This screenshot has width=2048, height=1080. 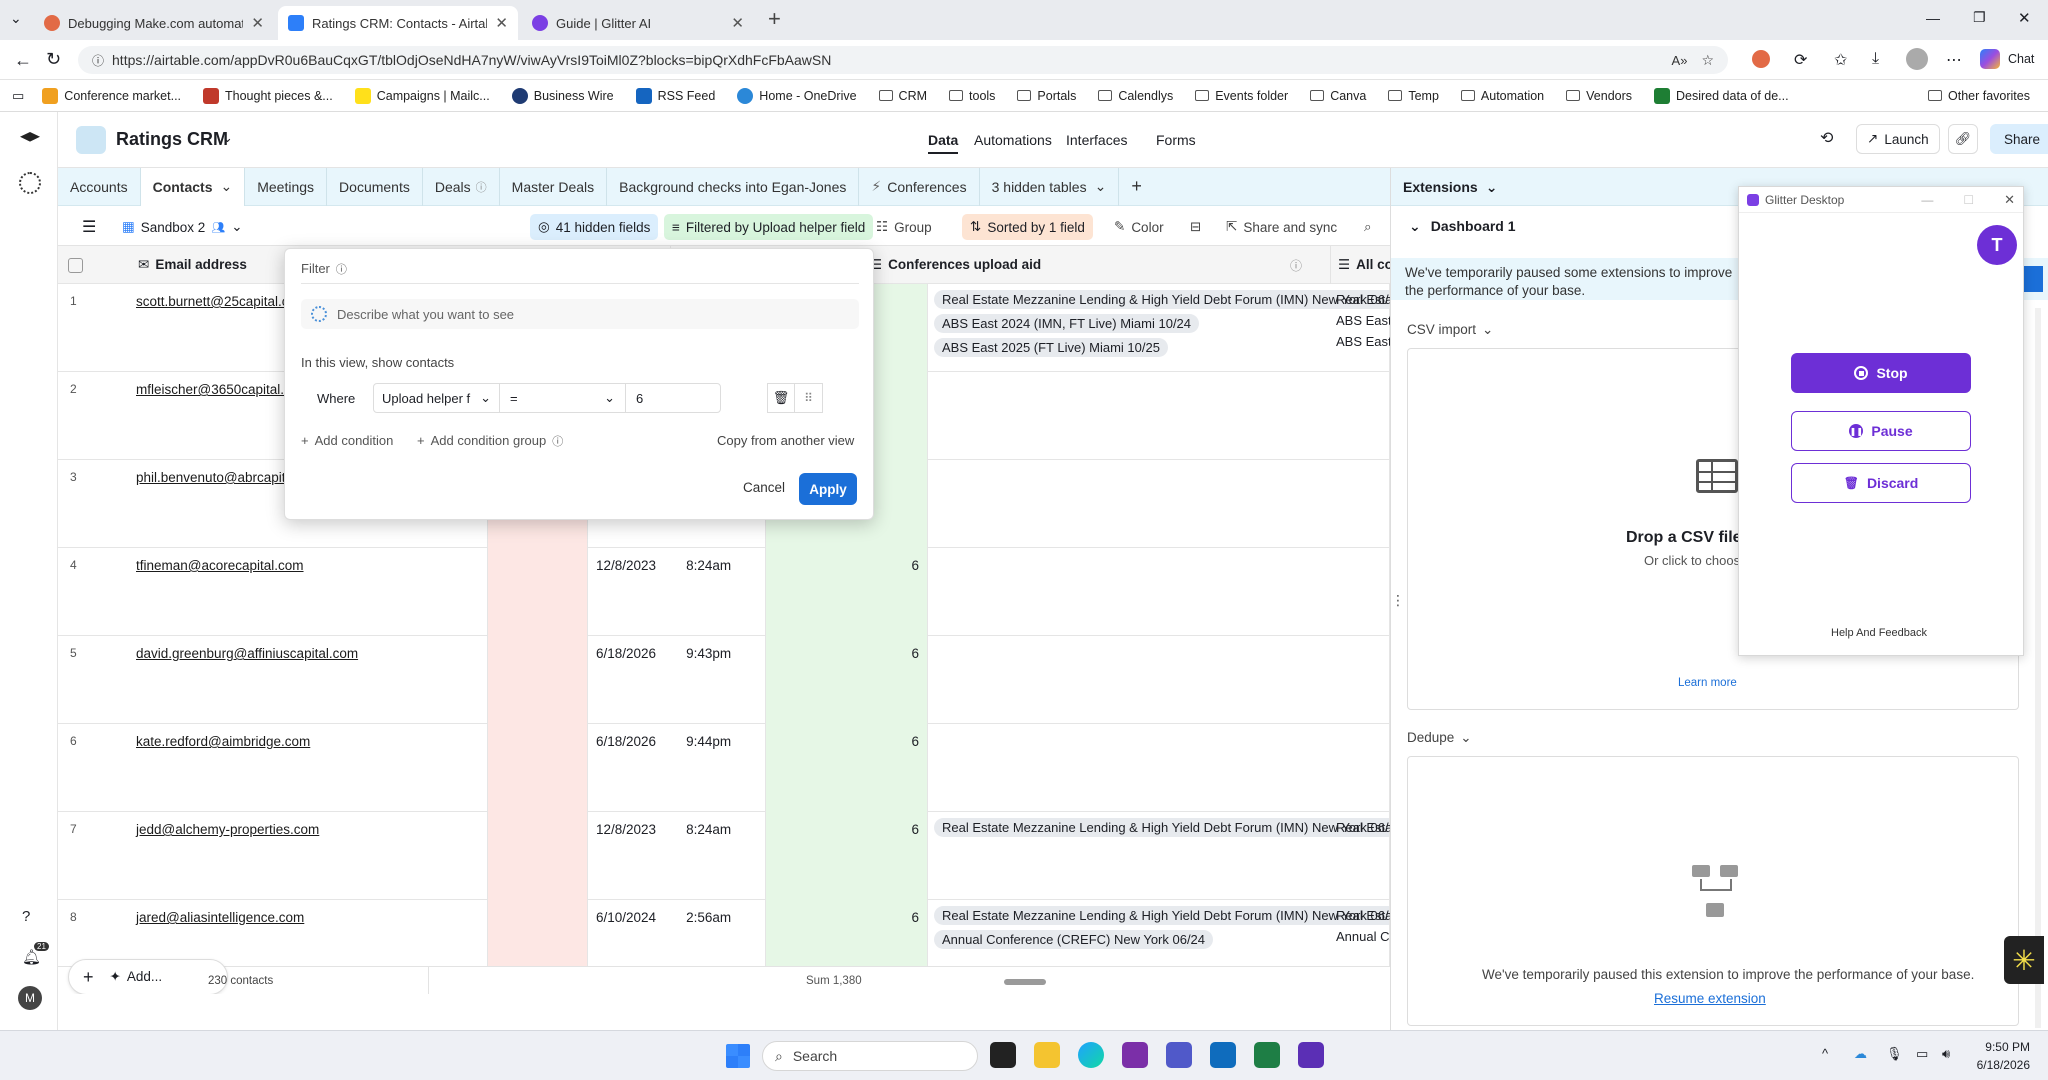 I want to click on favorite-folder: Portals, so click(x=1046, y=96).